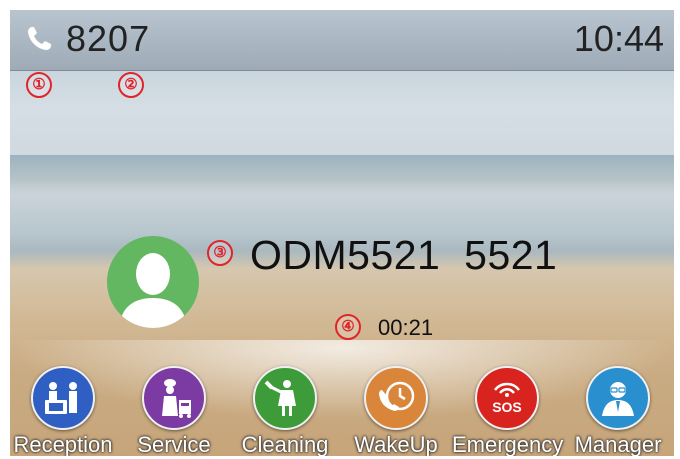  Describe the element at coordinates (39, 85) in the screenshot. I see `callout-1: ①` at that location.